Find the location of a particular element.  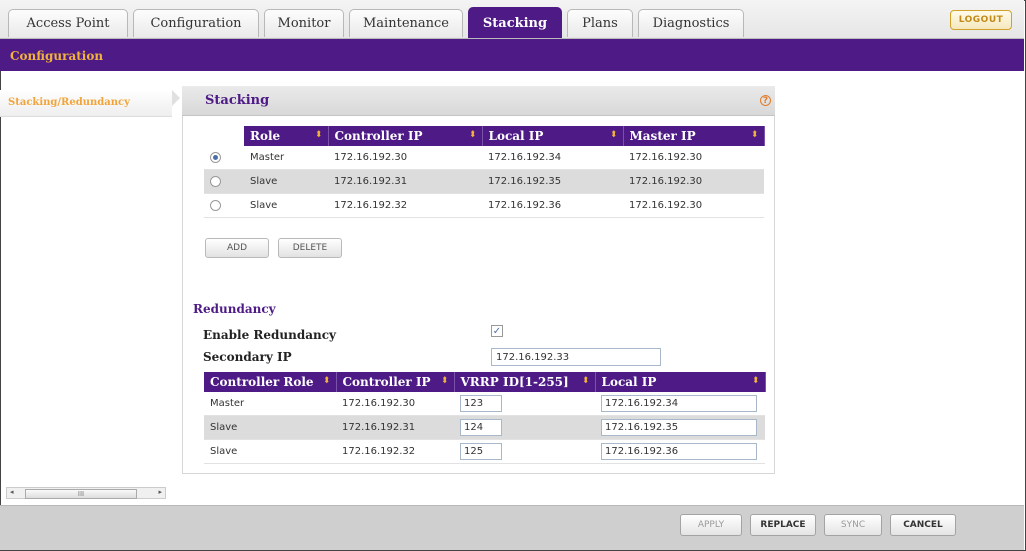

delete-button: DELETE is located at coordinates (310, 248).